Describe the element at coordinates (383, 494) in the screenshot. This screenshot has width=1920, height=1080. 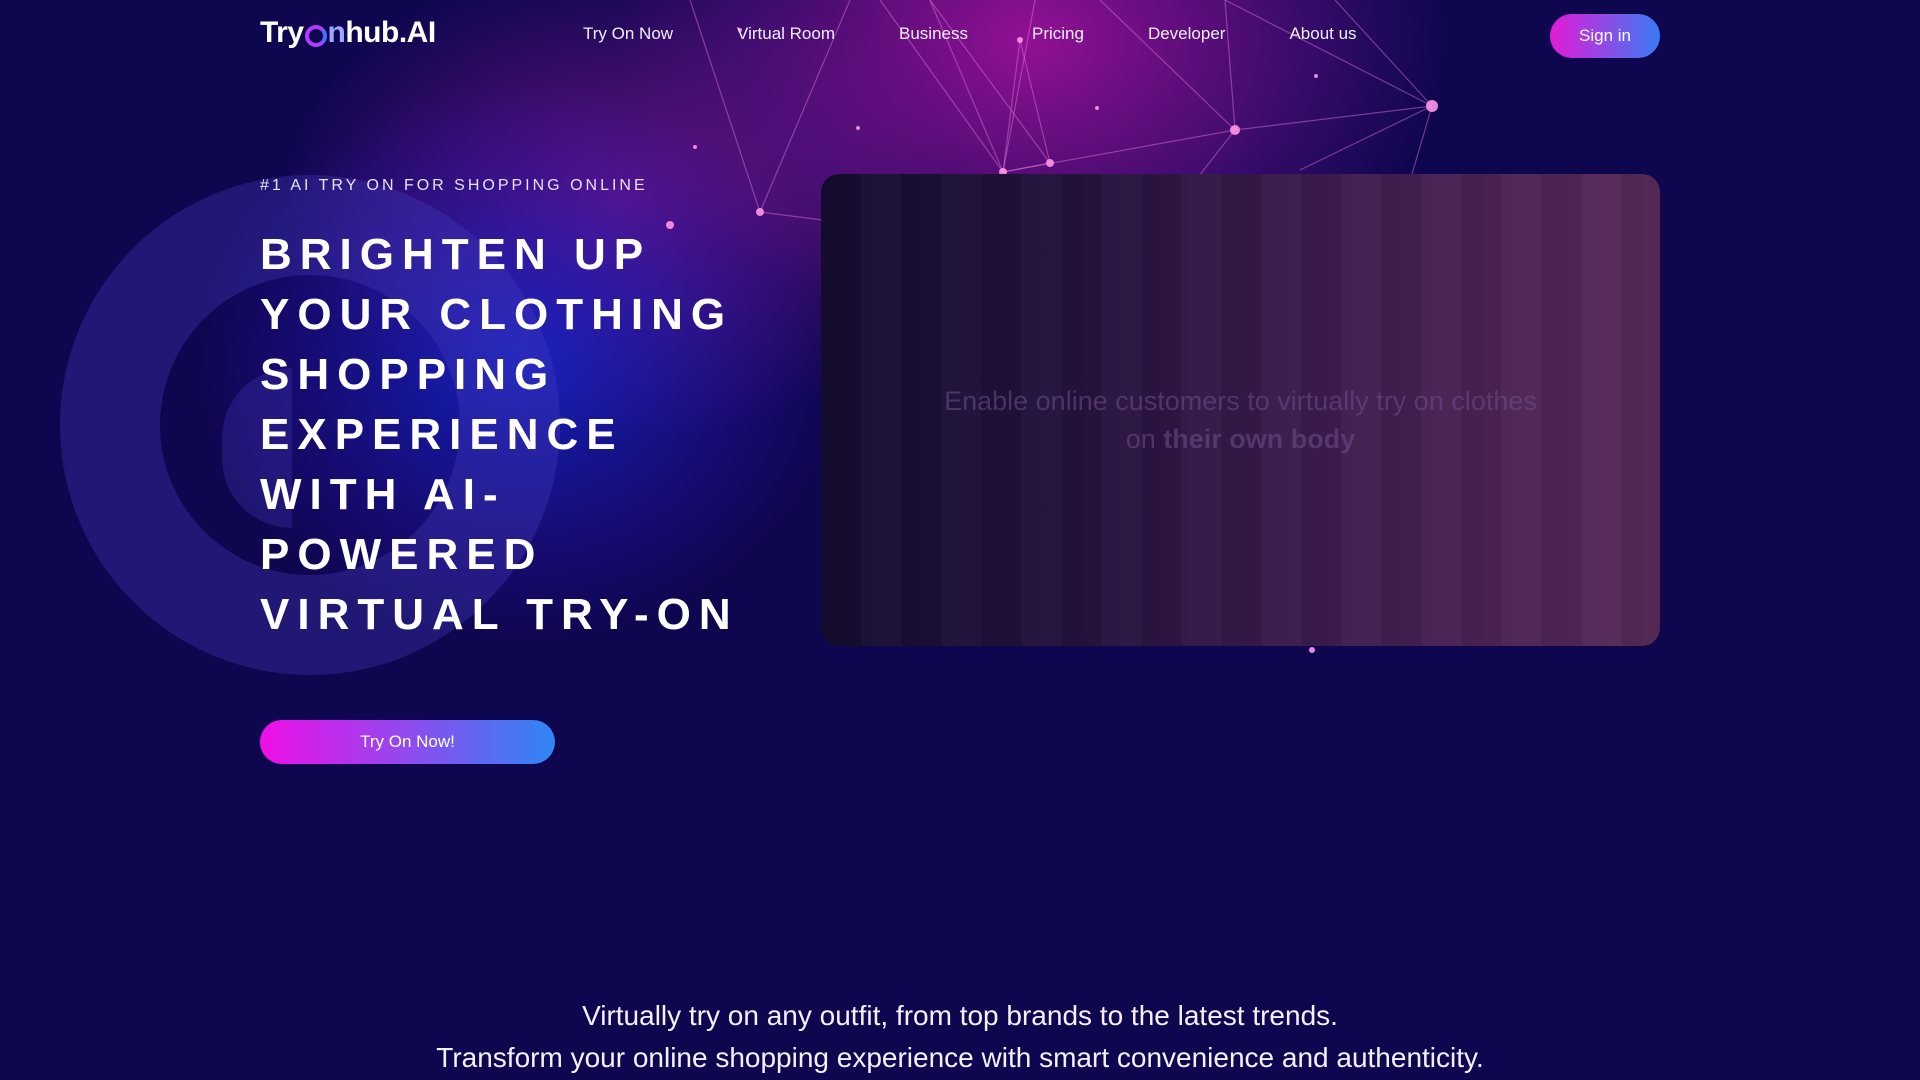
I see `headline-line: WITH AI-` at that location.